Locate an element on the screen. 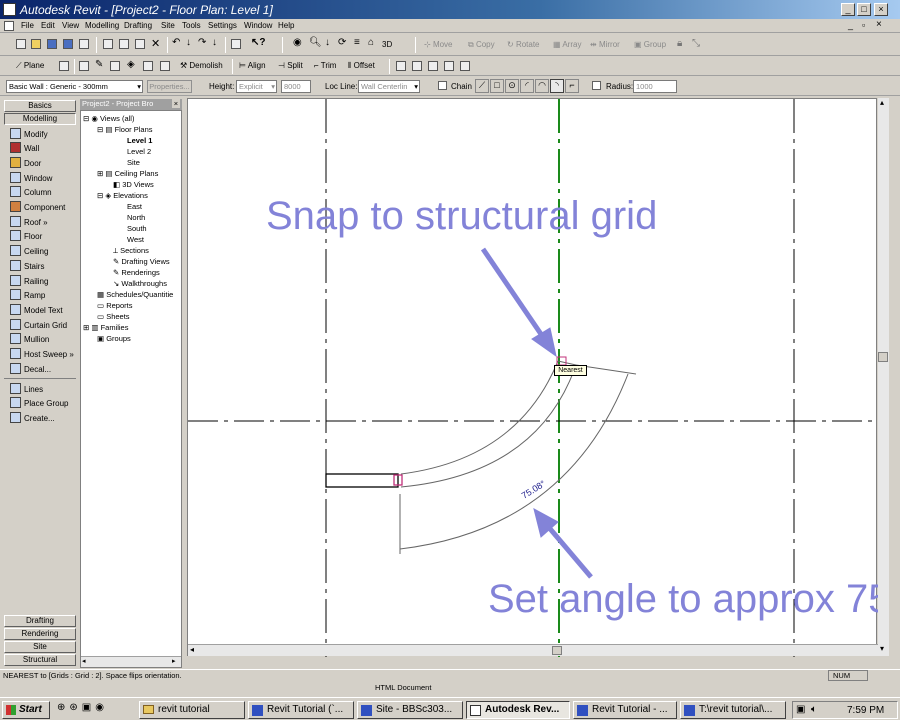 The width and height of the screenshot is (900, 720). tree-floor-plans: ⊟ ▤ Floor Plans is located at coordinates (125, 129).